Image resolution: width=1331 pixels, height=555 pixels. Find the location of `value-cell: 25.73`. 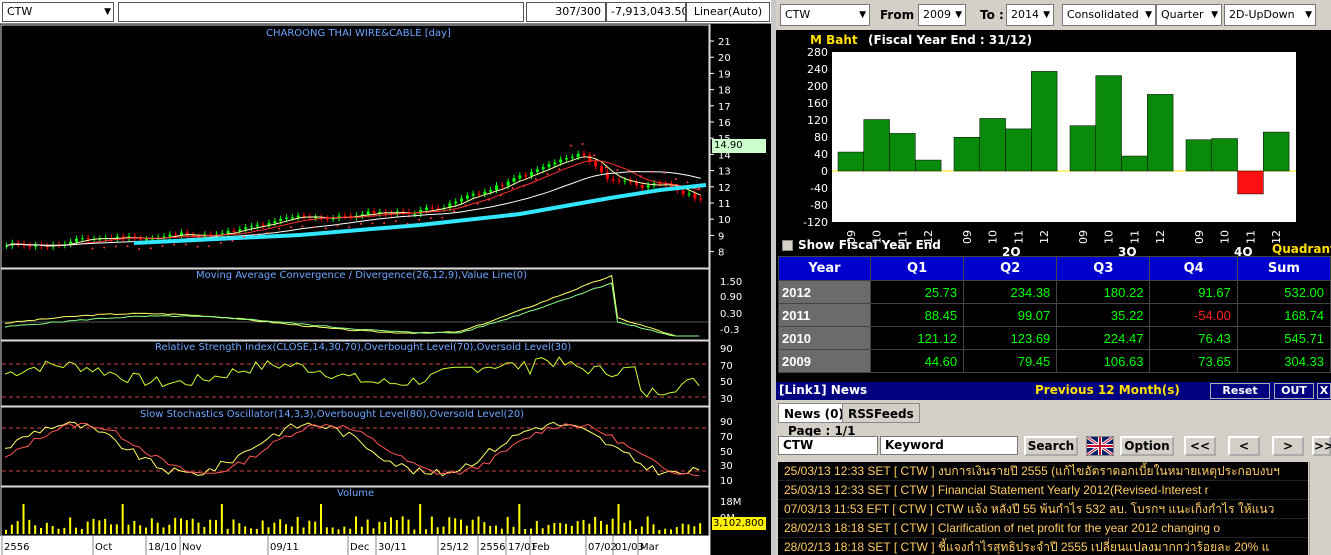

value-cell: 25.73 is located at coordinates (917, 292).